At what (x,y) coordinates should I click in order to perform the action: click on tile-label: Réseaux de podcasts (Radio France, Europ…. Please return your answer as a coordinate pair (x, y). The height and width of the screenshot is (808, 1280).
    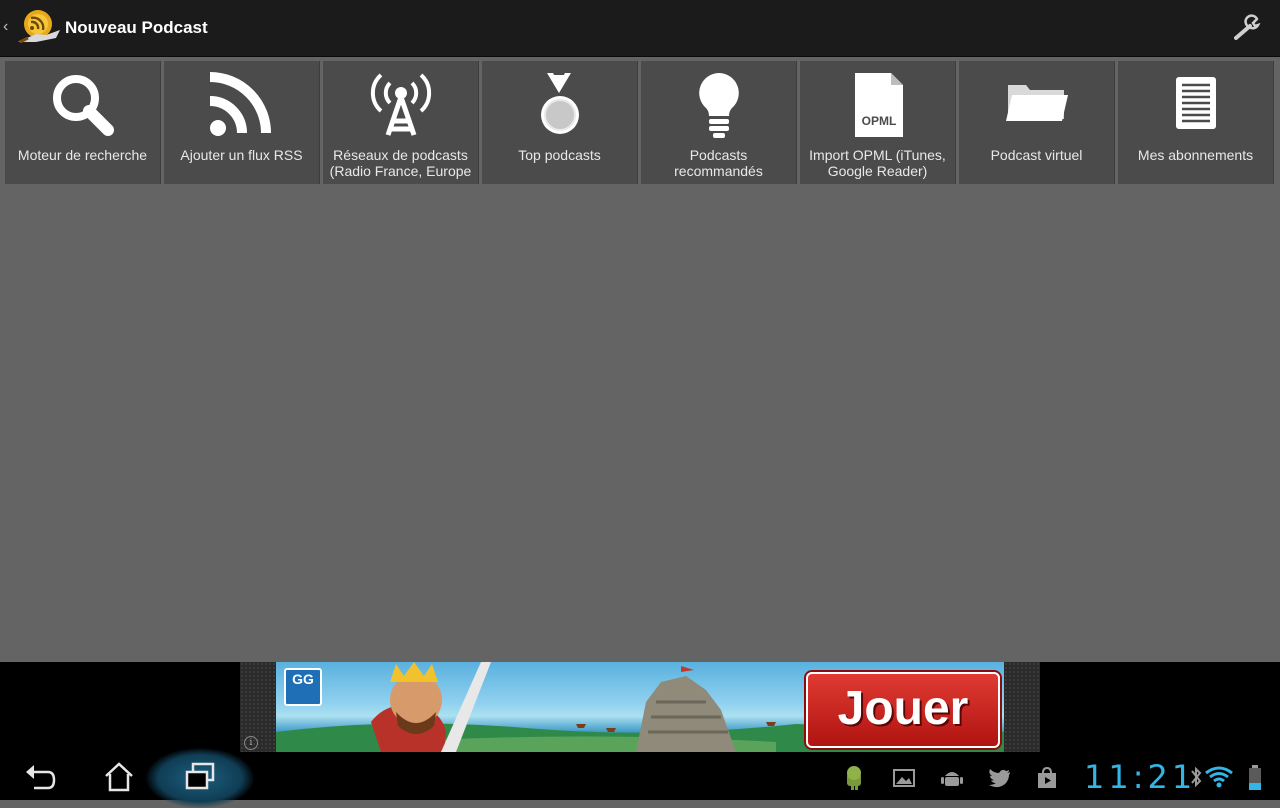
    Looking at the image, I should click on (400, 163).